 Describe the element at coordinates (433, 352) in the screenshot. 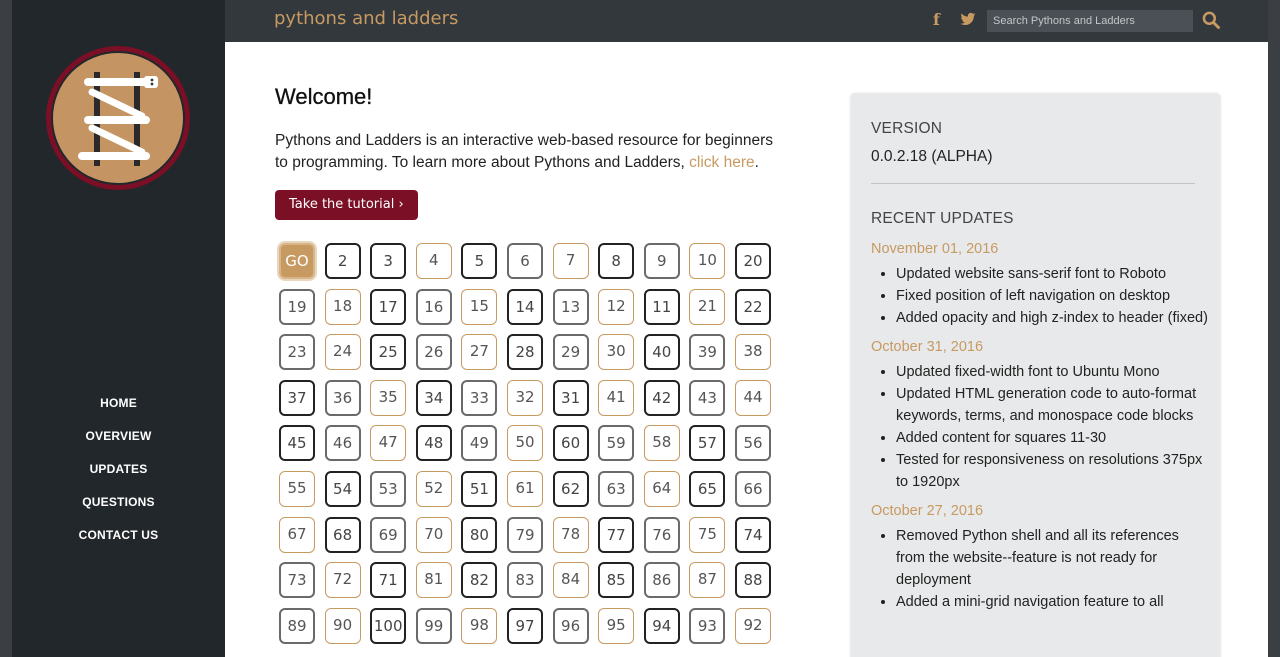

I see `square-26: 26` at that location.